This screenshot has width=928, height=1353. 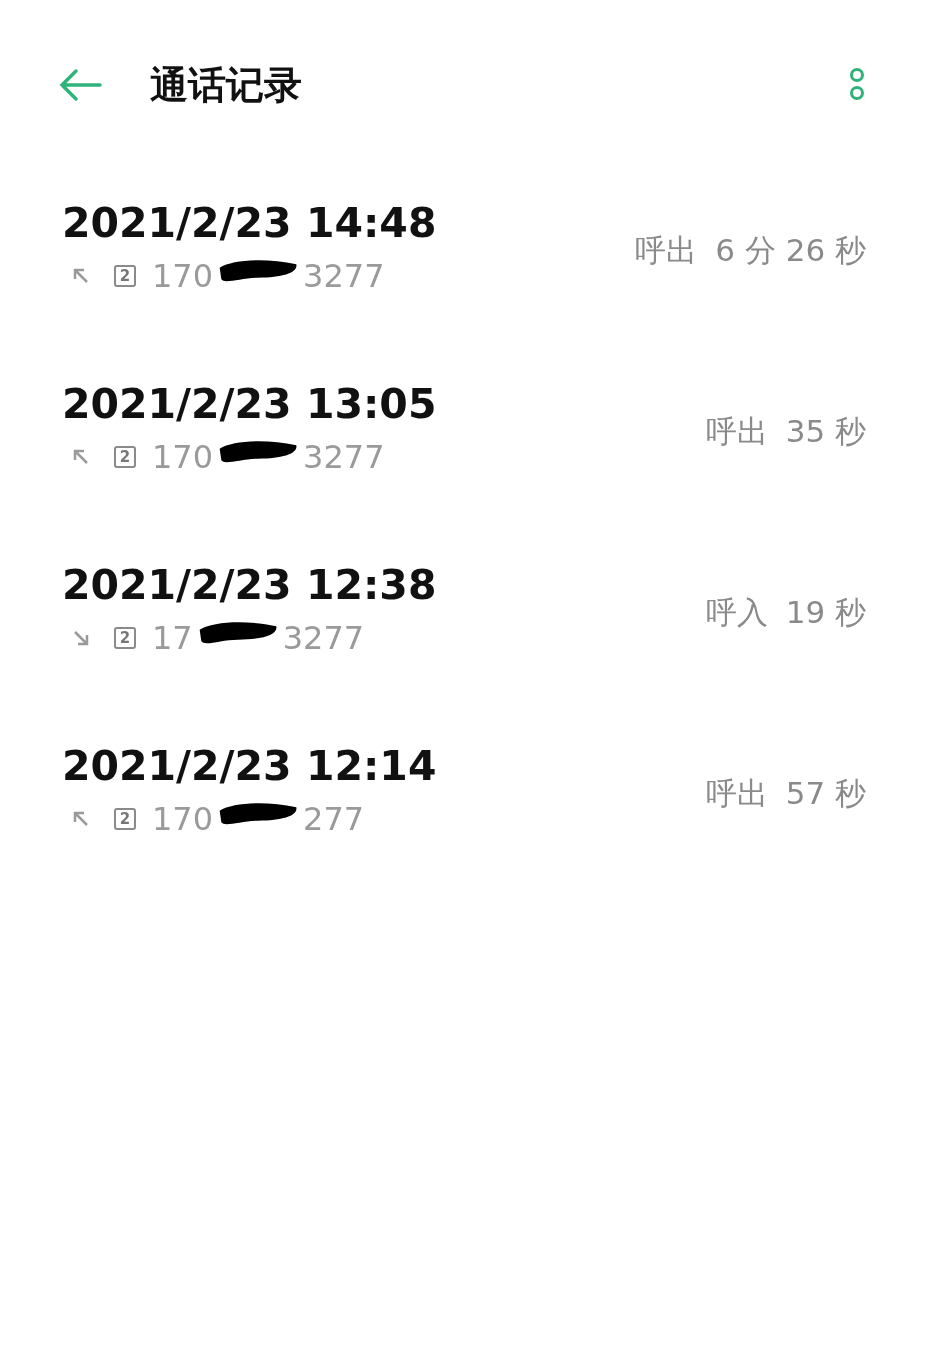 What do you see at coordinates (334, 820) in the screenshot?
I see `phone-number-end: 277` at bounding box center [334, 820].